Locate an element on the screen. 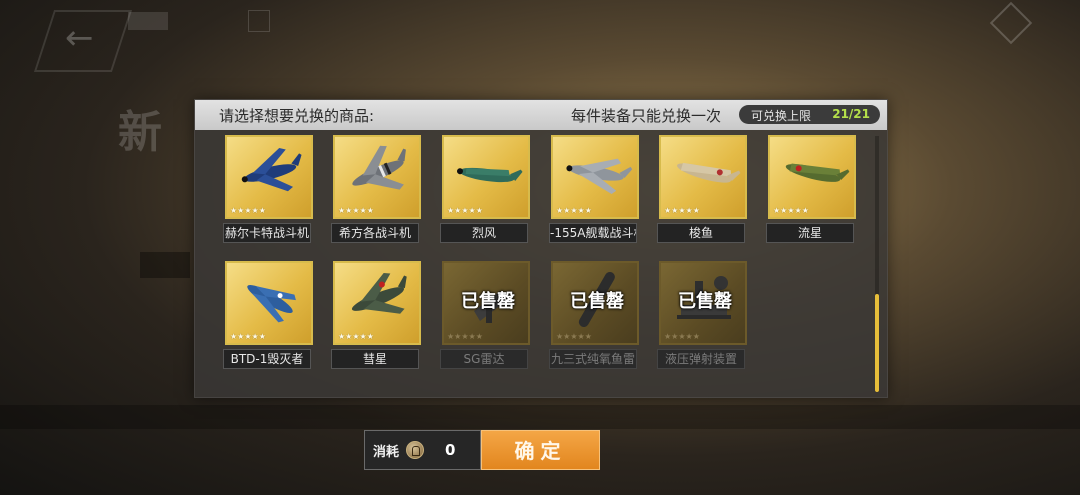 The image size is (1080, 495). item-name: 赫尔卡特战斗机 is located at coordinates (267, 233).